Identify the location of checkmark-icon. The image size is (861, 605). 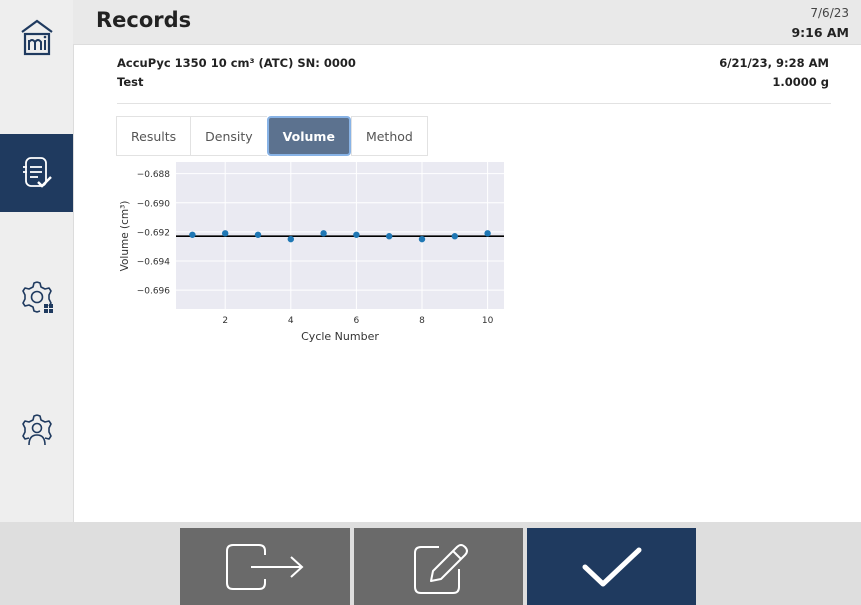
(611, 566).